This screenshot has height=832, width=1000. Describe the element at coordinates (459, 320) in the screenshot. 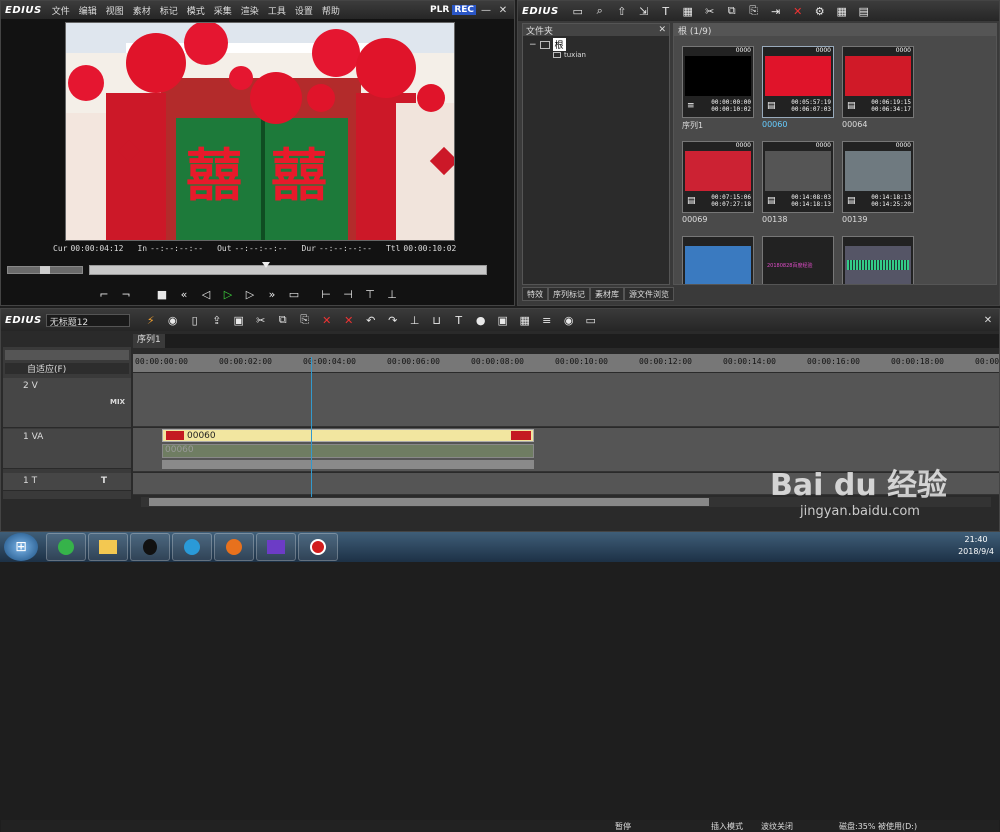

I see `tl-title-icon: T` at that location.